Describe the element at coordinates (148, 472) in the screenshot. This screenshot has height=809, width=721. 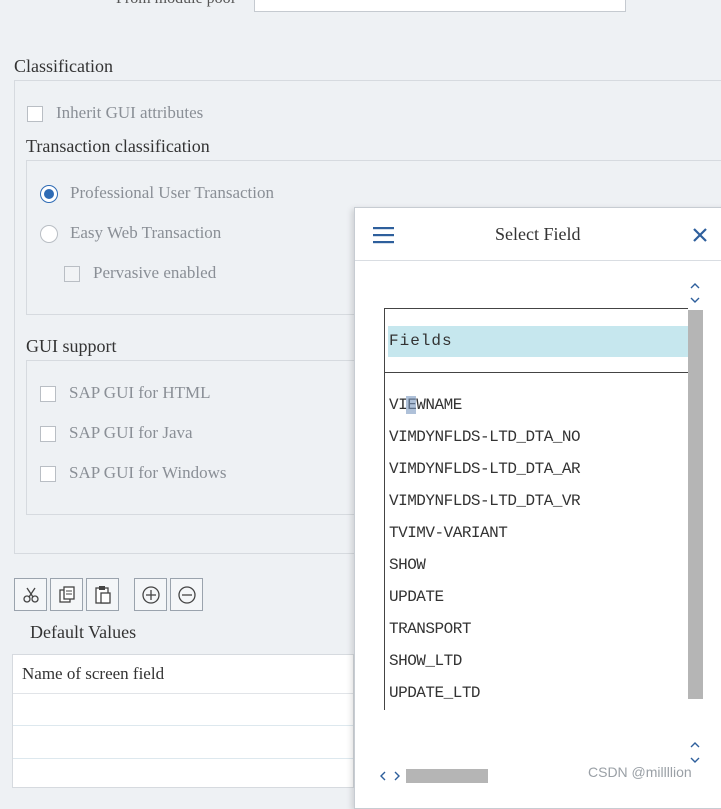
I see `sap-gui-windows-label: SAP GUI for Windows` at that location.